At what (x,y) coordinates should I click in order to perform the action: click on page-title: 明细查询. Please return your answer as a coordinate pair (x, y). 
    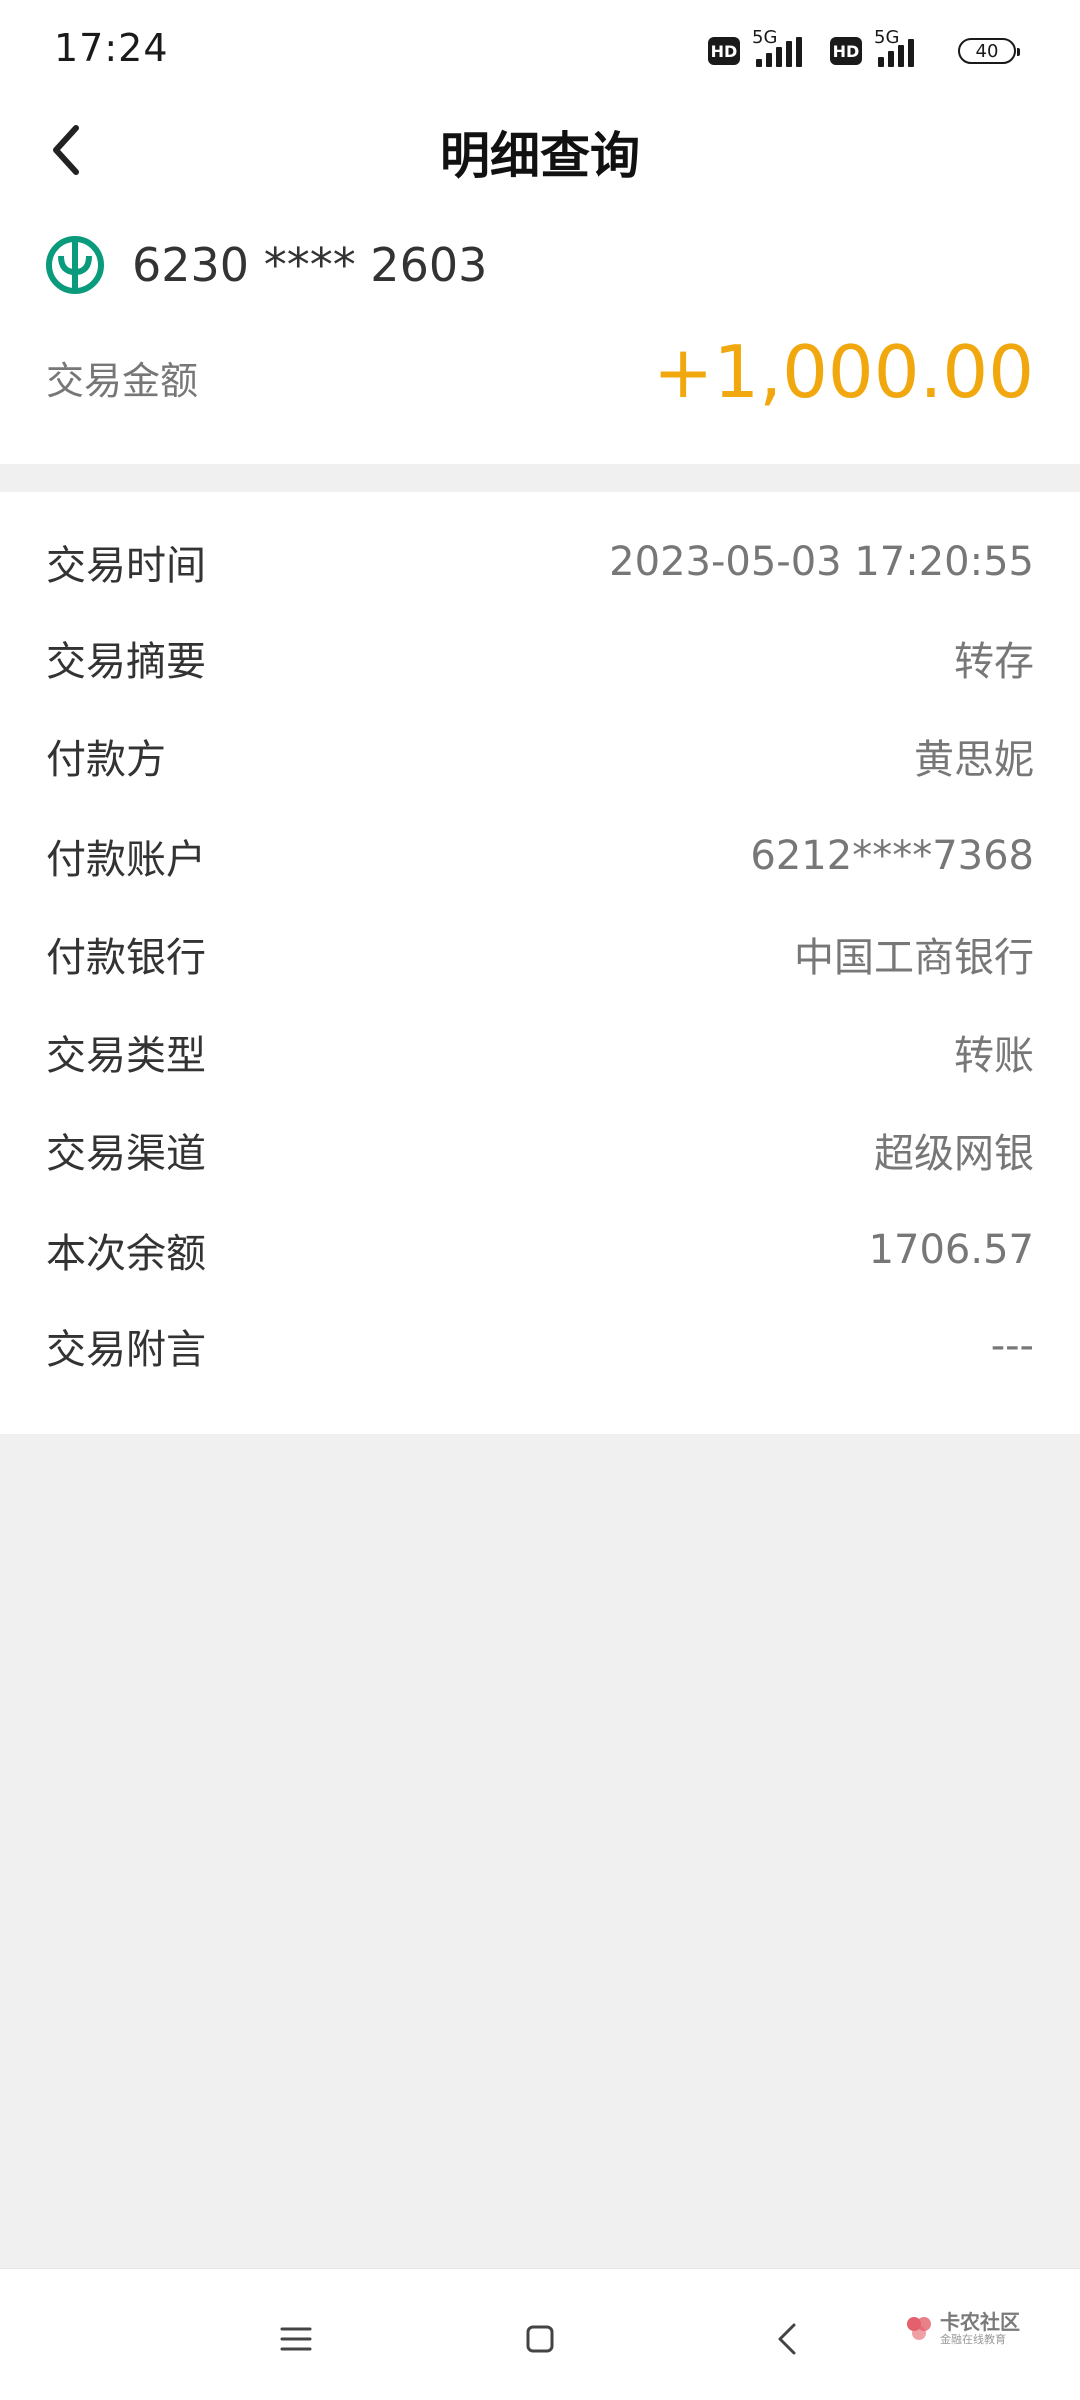
    Looking at the image, I should click on (540, 156).